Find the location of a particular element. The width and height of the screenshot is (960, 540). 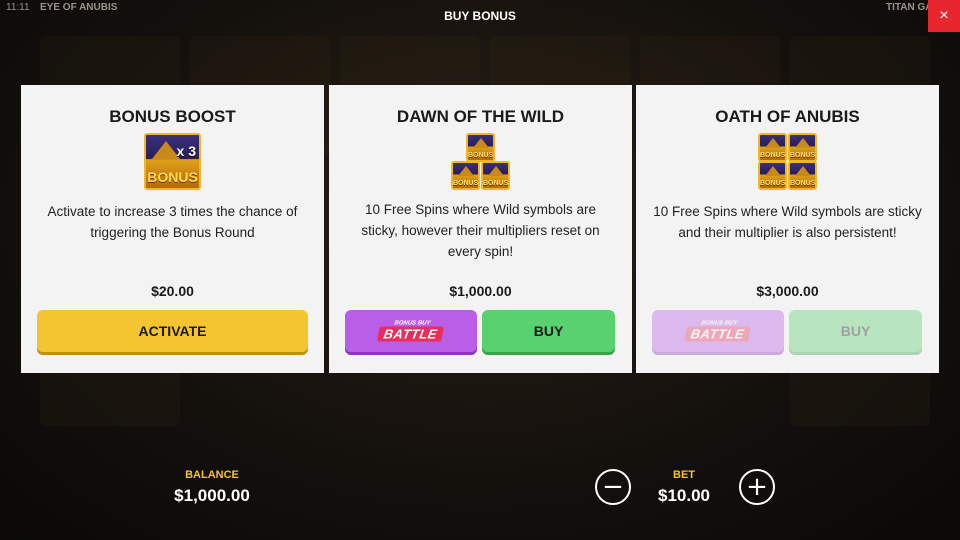

minus-icon: − is located at coordinates (613, 487).